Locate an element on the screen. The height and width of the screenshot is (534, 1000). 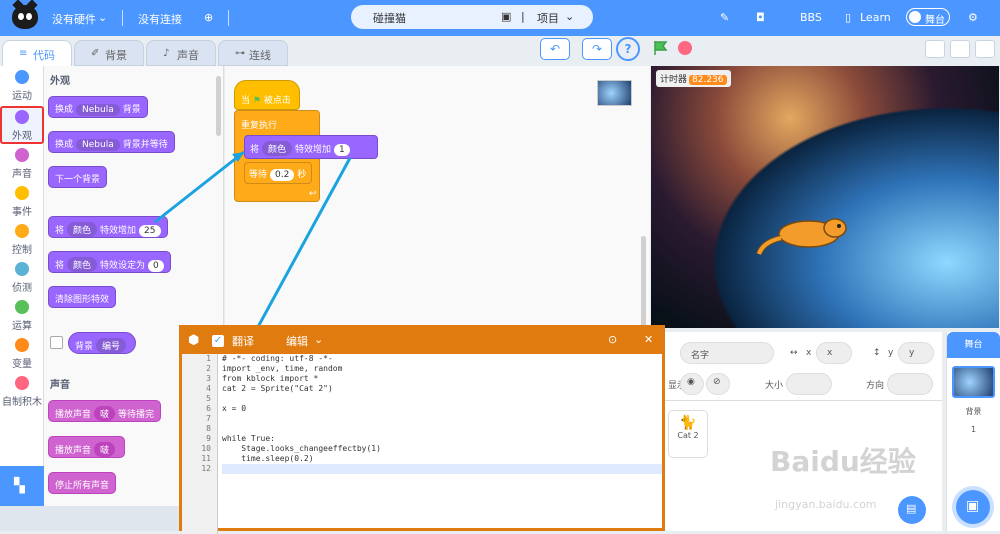
code-line: import _env, time, random is located at coordinates (442, 369).